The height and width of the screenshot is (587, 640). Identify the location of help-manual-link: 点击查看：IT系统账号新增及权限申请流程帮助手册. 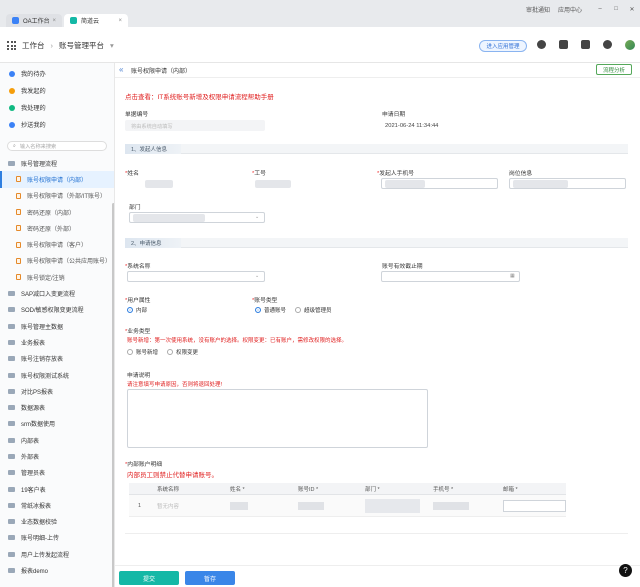
(199, 96).